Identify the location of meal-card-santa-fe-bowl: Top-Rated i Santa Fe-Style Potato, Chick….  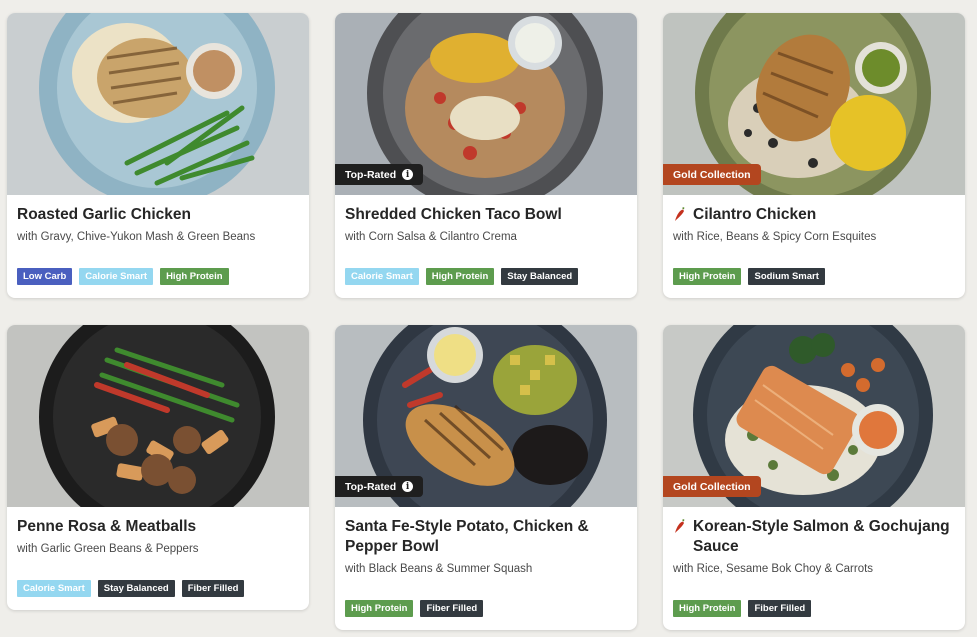
(486, 477).